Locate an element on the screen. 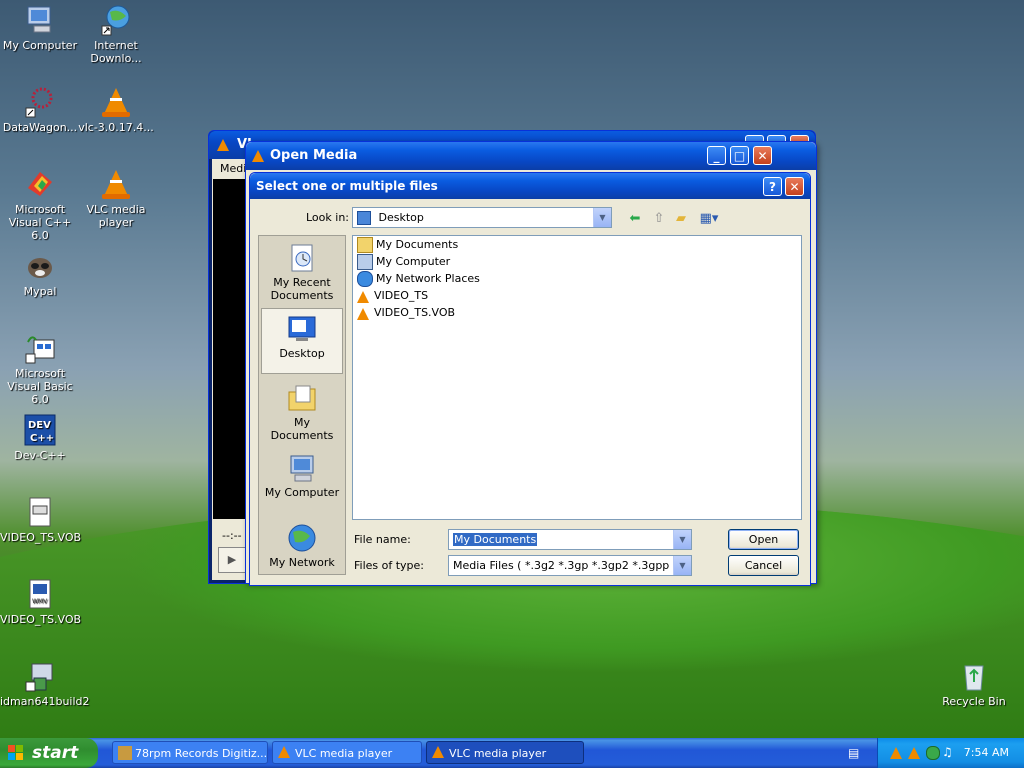  desktop-icon-dev-cpp: DEV C++ Dev-C++ is located at coordinates (40, 438).